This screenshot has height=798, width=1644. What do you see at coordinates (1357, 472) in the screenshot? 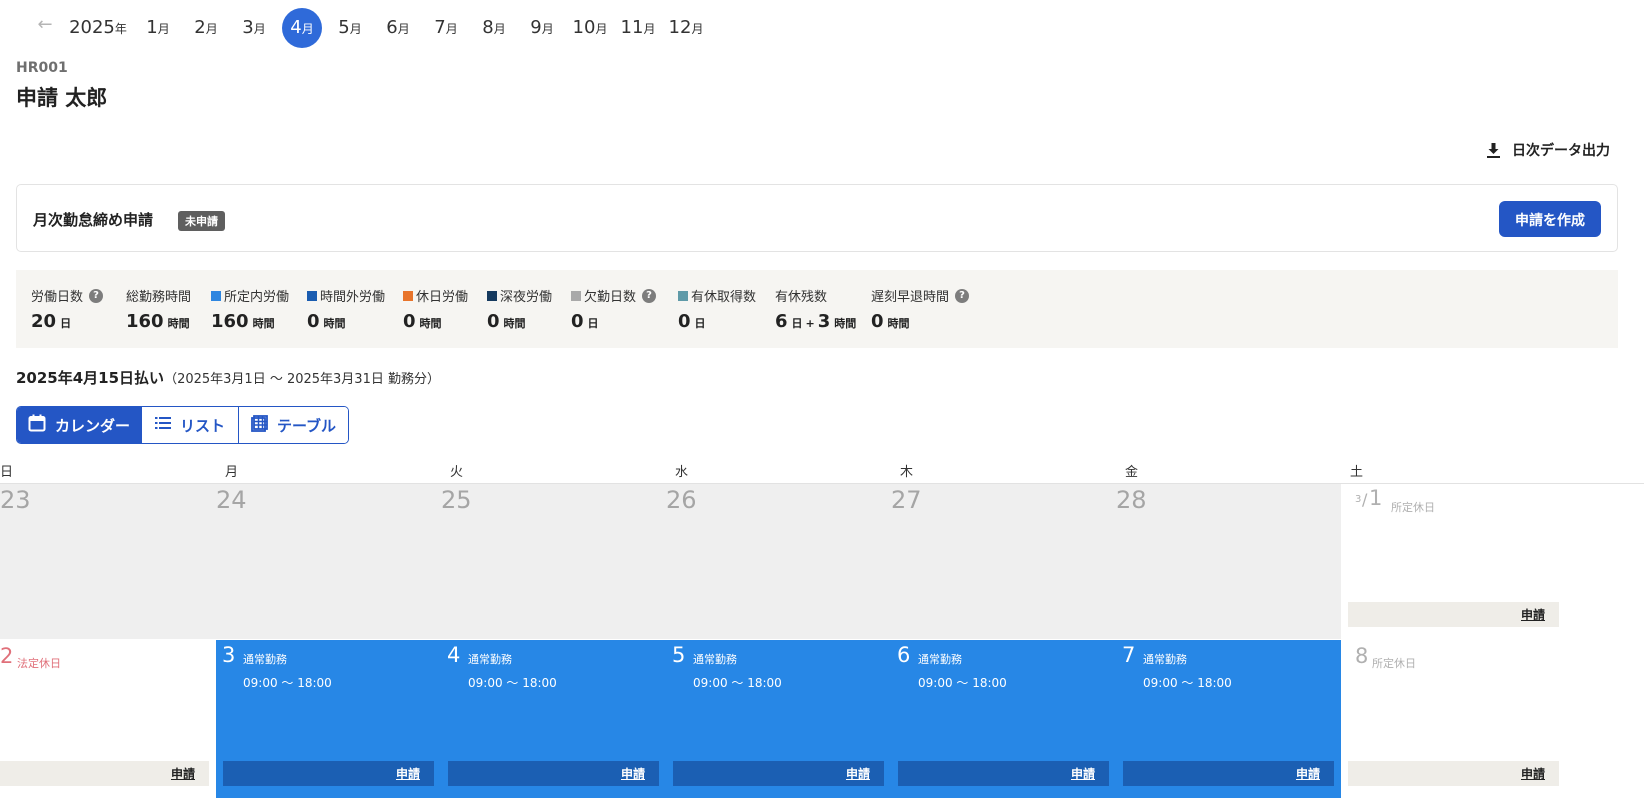
I see `weekday-label: 土` at bounding box center [1357, 472].